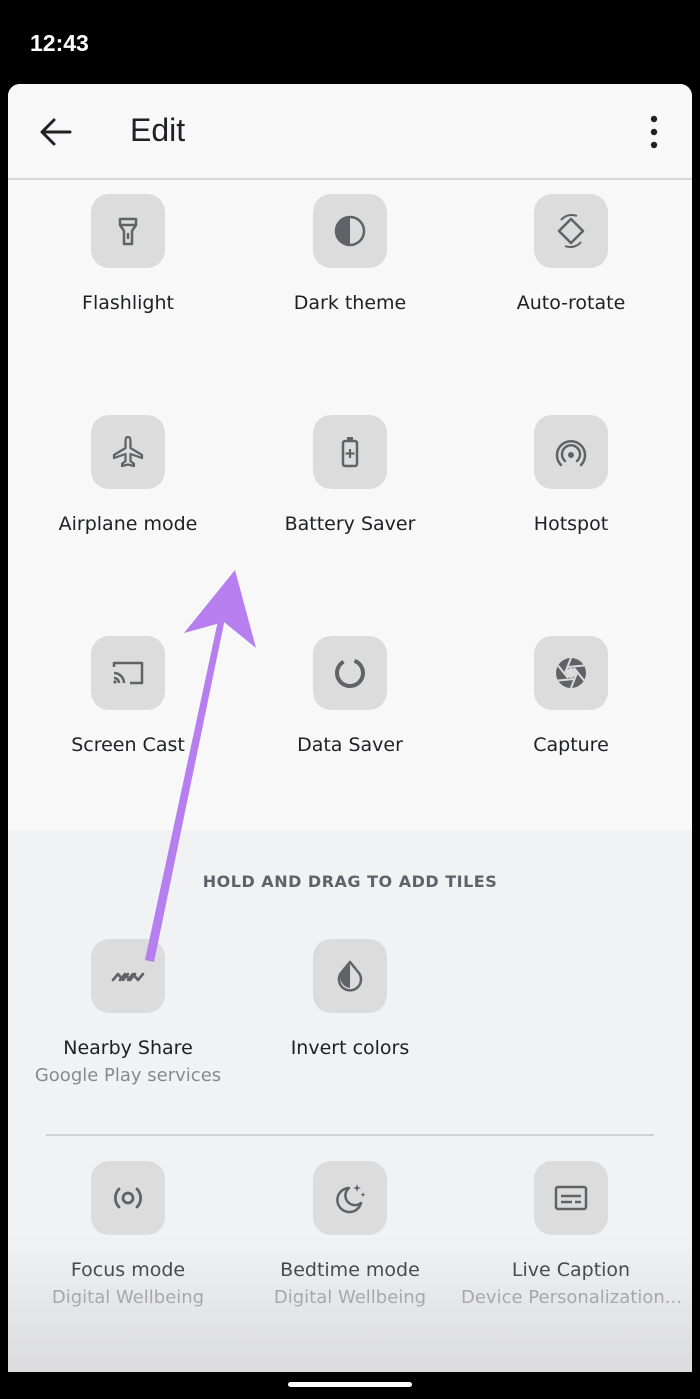 The image size is (700, 1399). What do you see at coordinates (571, 231) in the screenshot?
I see `auto-rotate-icon` at bounding box center [571, 231].